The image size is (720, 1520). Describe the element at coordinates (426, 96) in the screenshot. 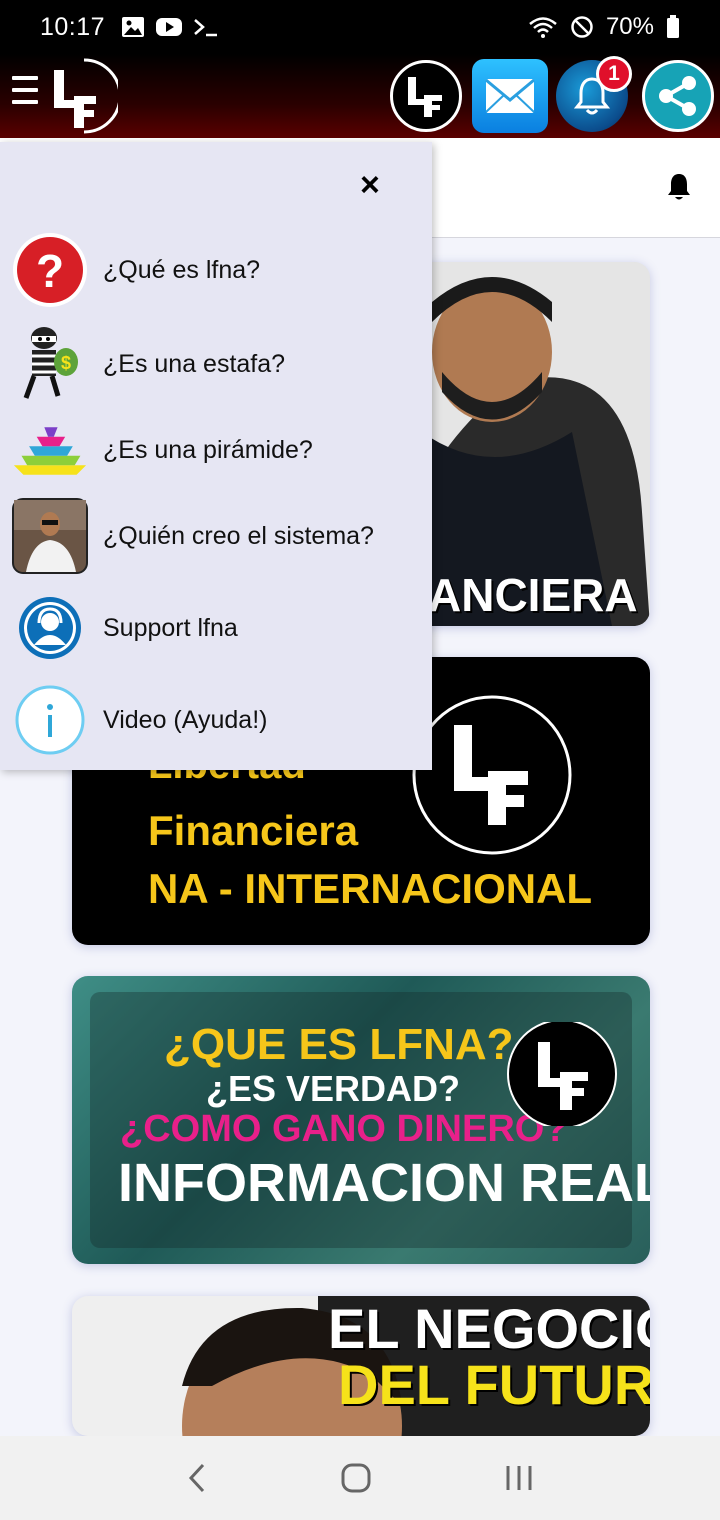

I see `lf-logo-button` at that location.